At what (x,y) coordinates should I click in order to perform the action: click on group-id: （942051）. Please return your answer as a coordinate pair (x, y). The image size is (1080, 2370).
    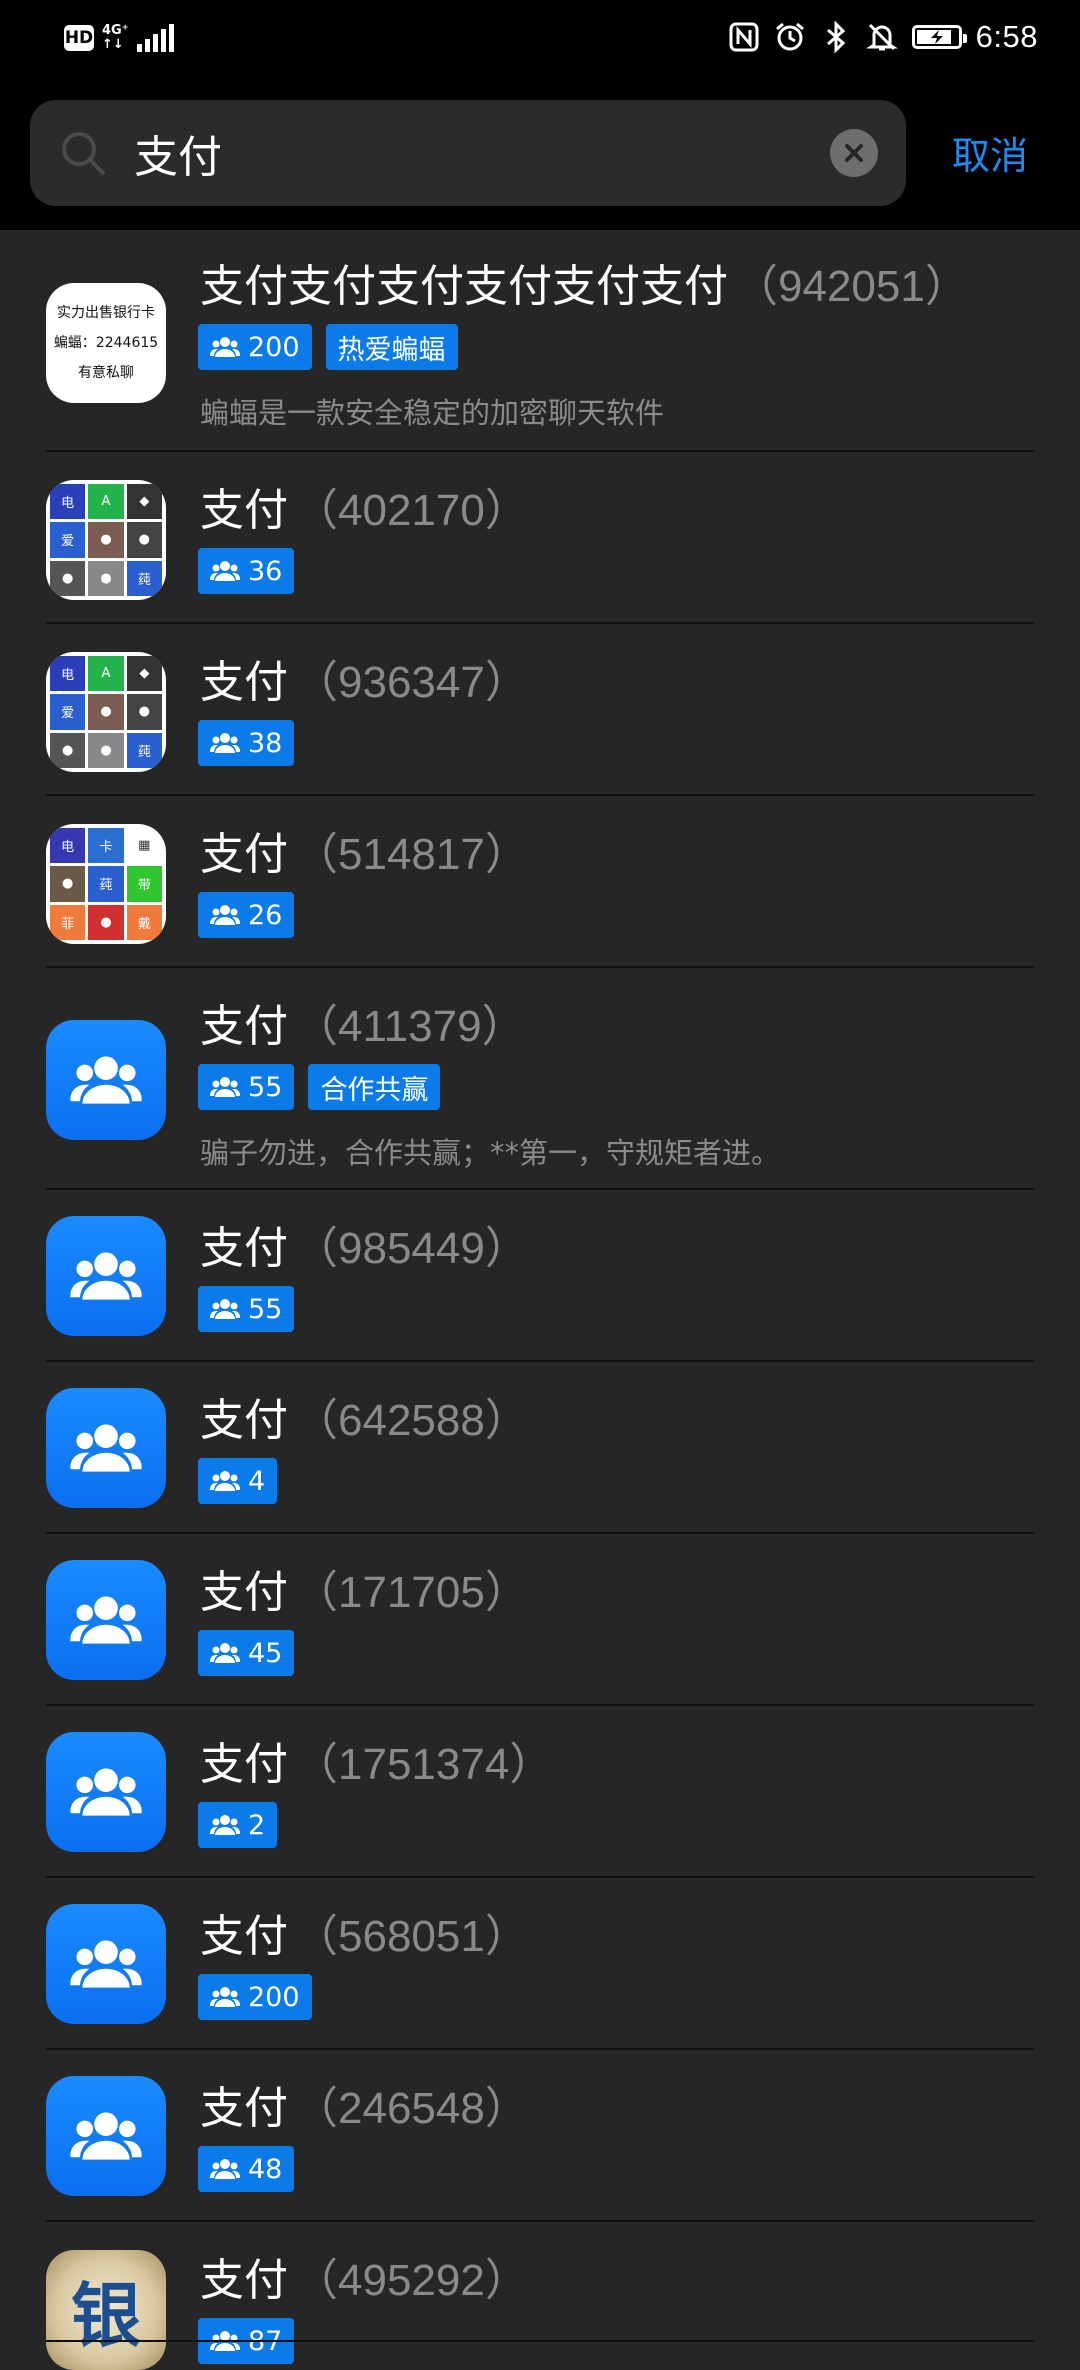
    Looking at the image, I should click on (851, 286).